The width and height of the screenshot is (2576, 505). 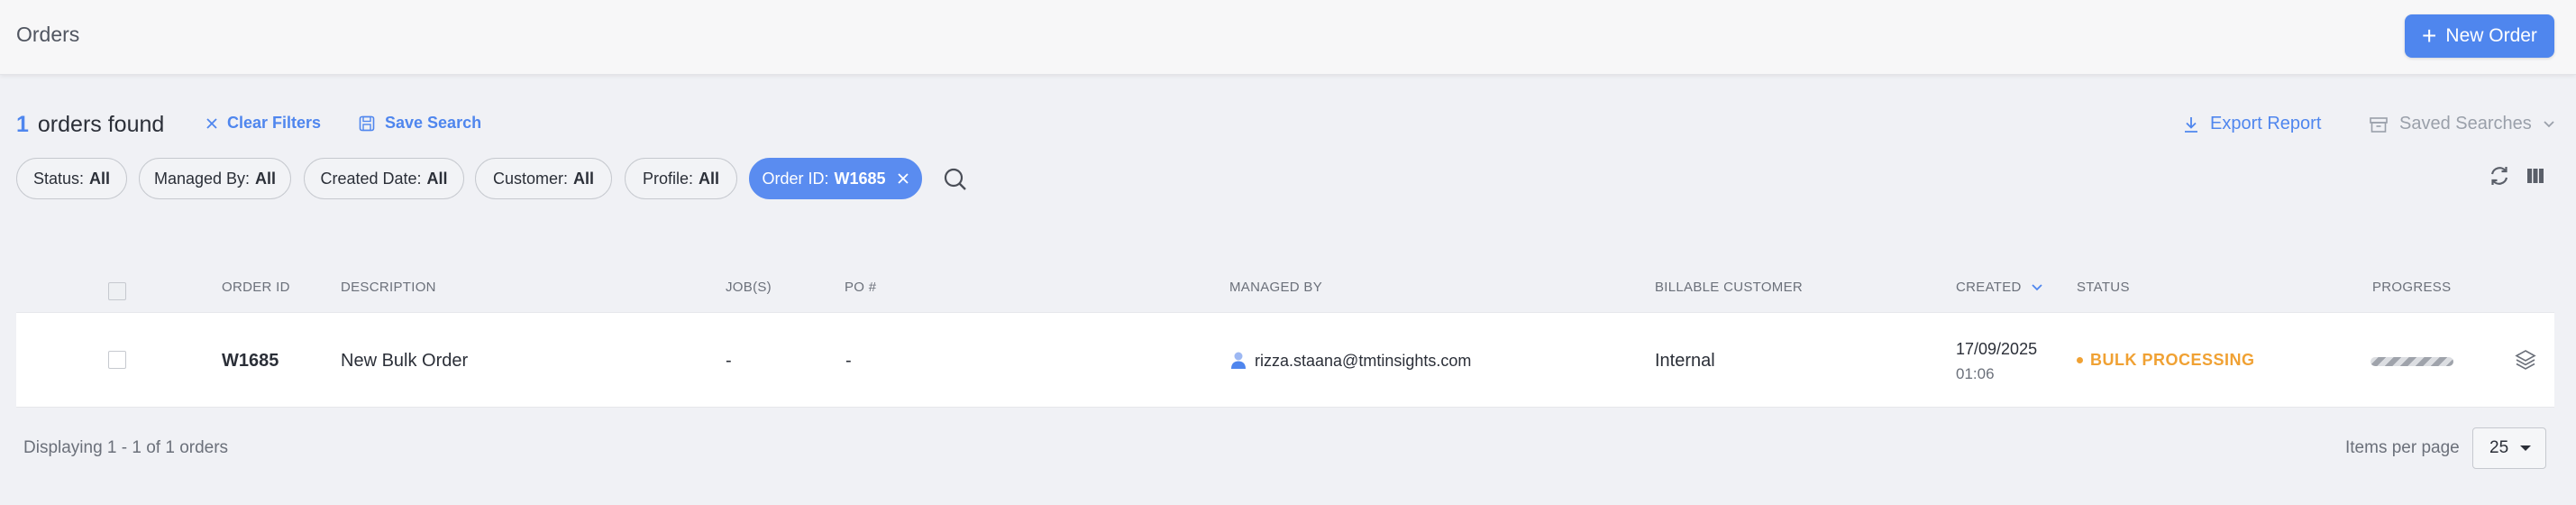 What do you see at coordinates (2172, 360) in the screenshot?
I see `status-label: BULK PROCESSING` at bounding box center [2172, 360].